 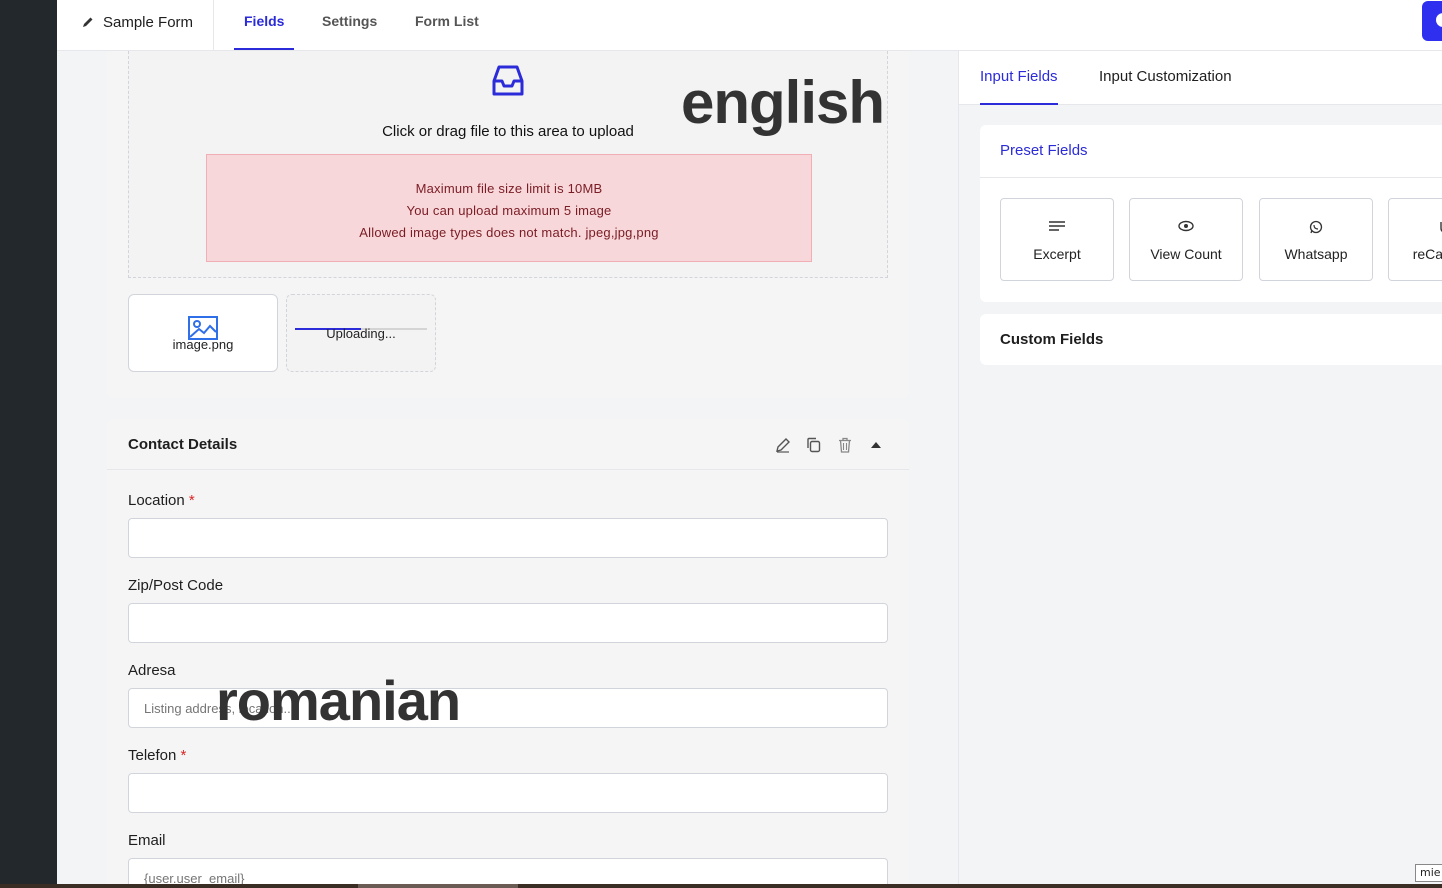 What do you see at coordinates (1415, 239) in the screenshot?
I see `preset-recaptcha-button: reCaptcha` at bounding box center [1415, 239].